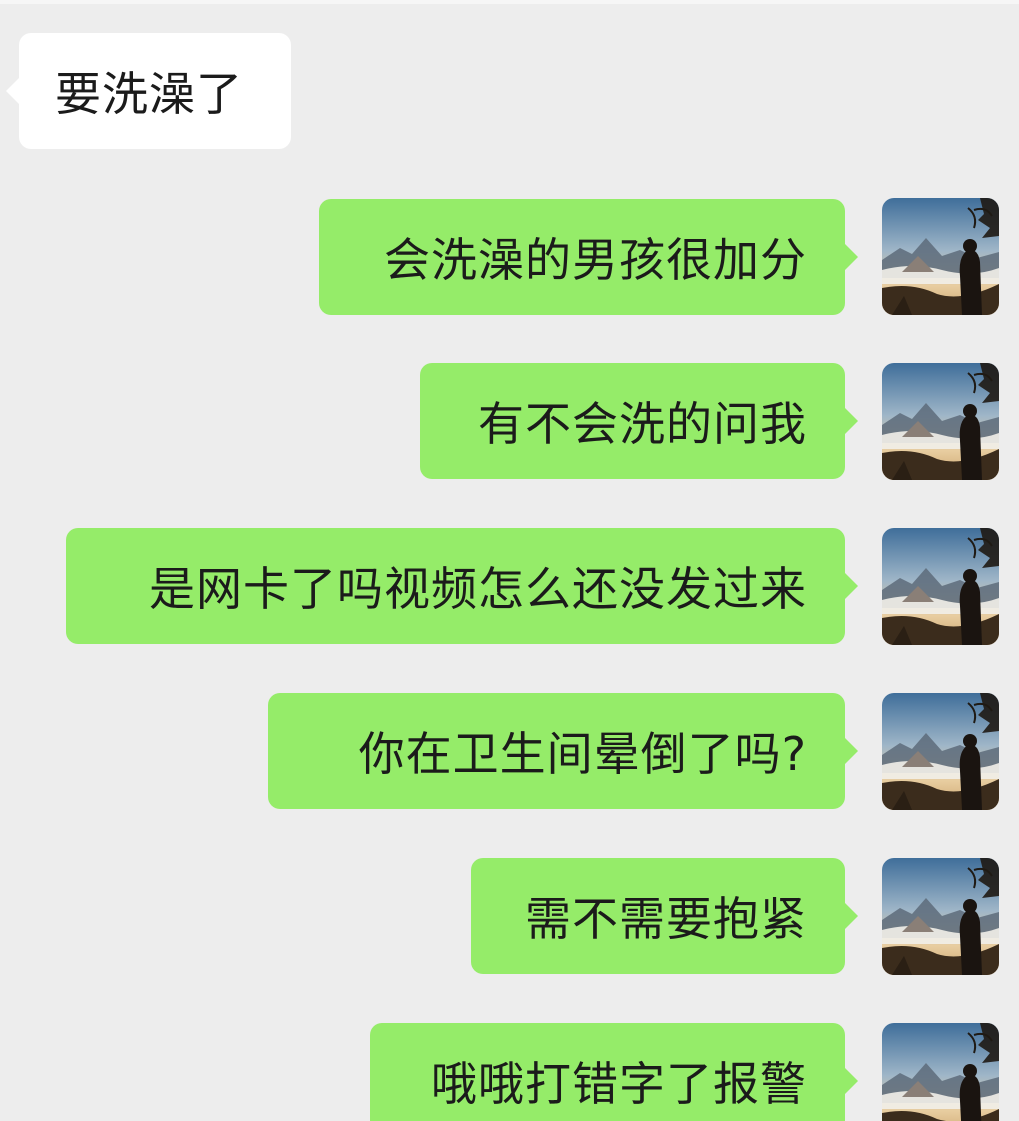 This screenshot has width=1019, height=1121. I want to click on outgoing-message-bubble: 需不需要抱紧, so click(664, 916).